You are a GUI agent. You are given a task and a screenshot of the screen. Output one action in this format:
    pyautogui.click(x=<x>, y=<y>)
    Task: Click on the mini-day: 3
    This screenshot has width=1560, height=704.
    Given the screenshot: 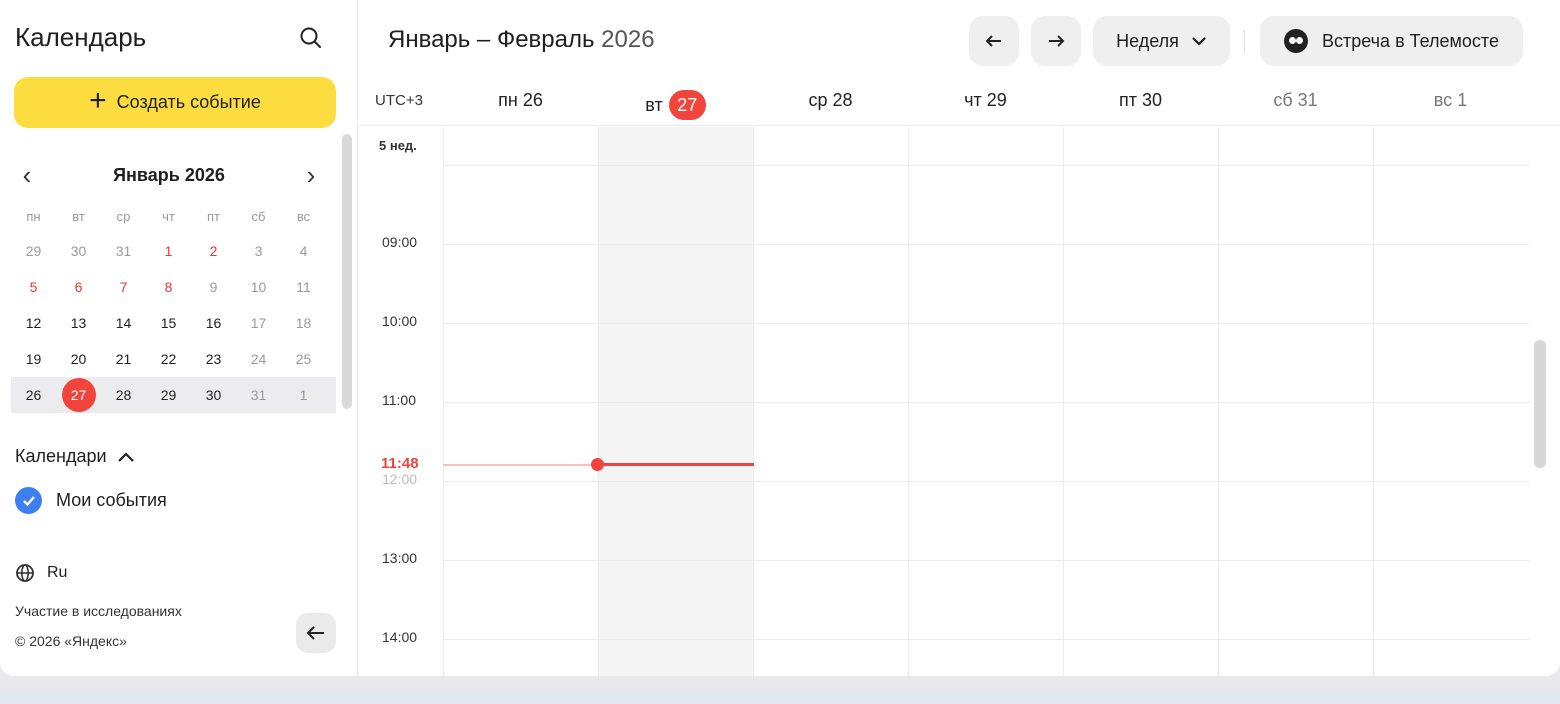 What is the action you would take?
    pyautogui.click(x=258, y=251)
    